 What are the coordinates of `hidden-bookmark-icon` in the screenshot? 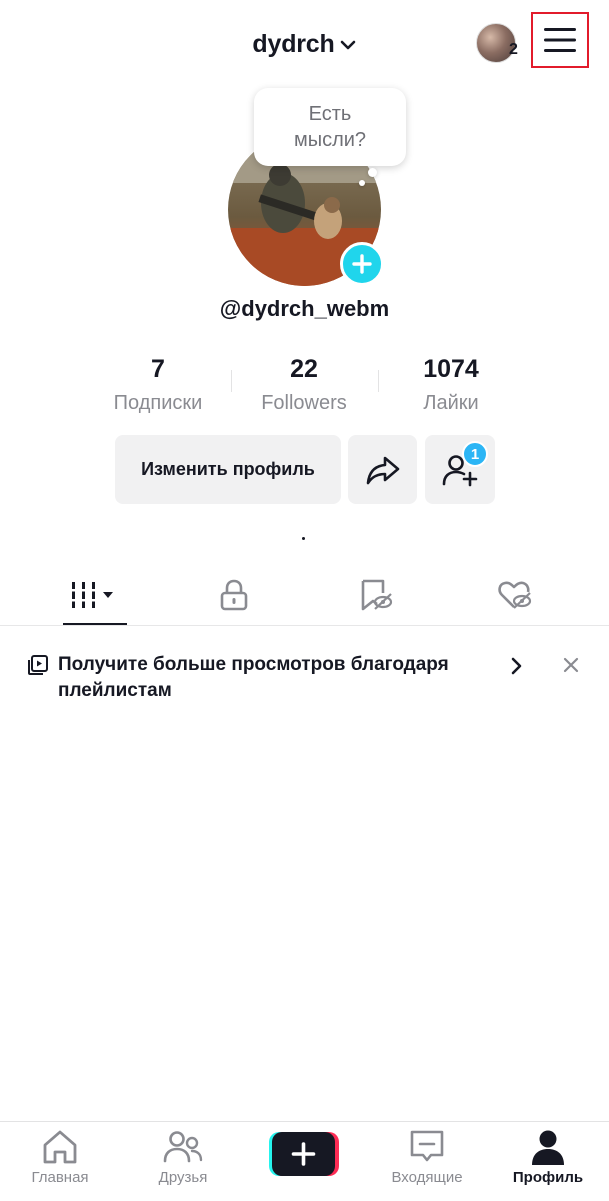 It's located at (377, 595).